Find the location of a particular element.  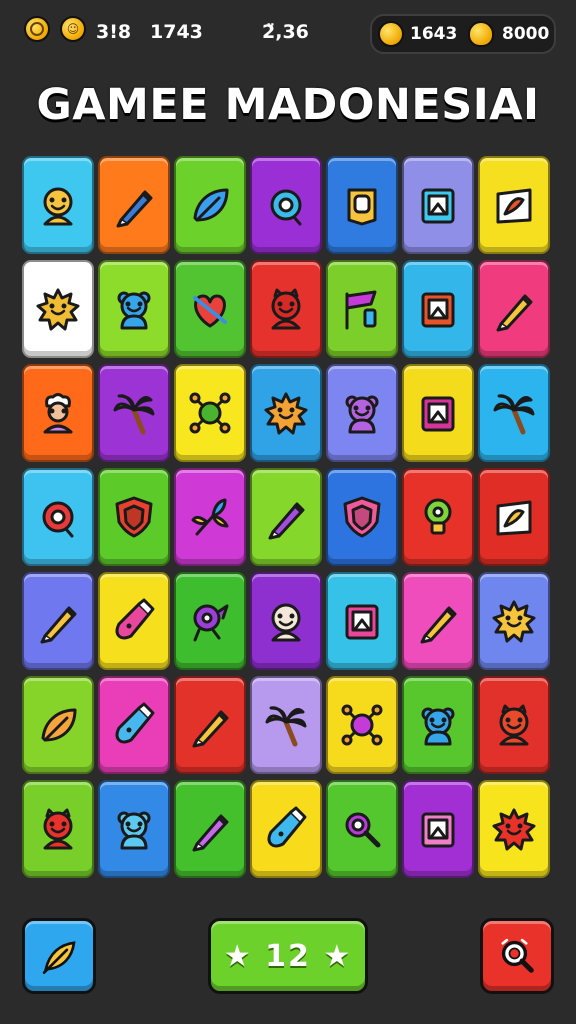

hud-value-2: 1743 is located at coordinates (176, 32).